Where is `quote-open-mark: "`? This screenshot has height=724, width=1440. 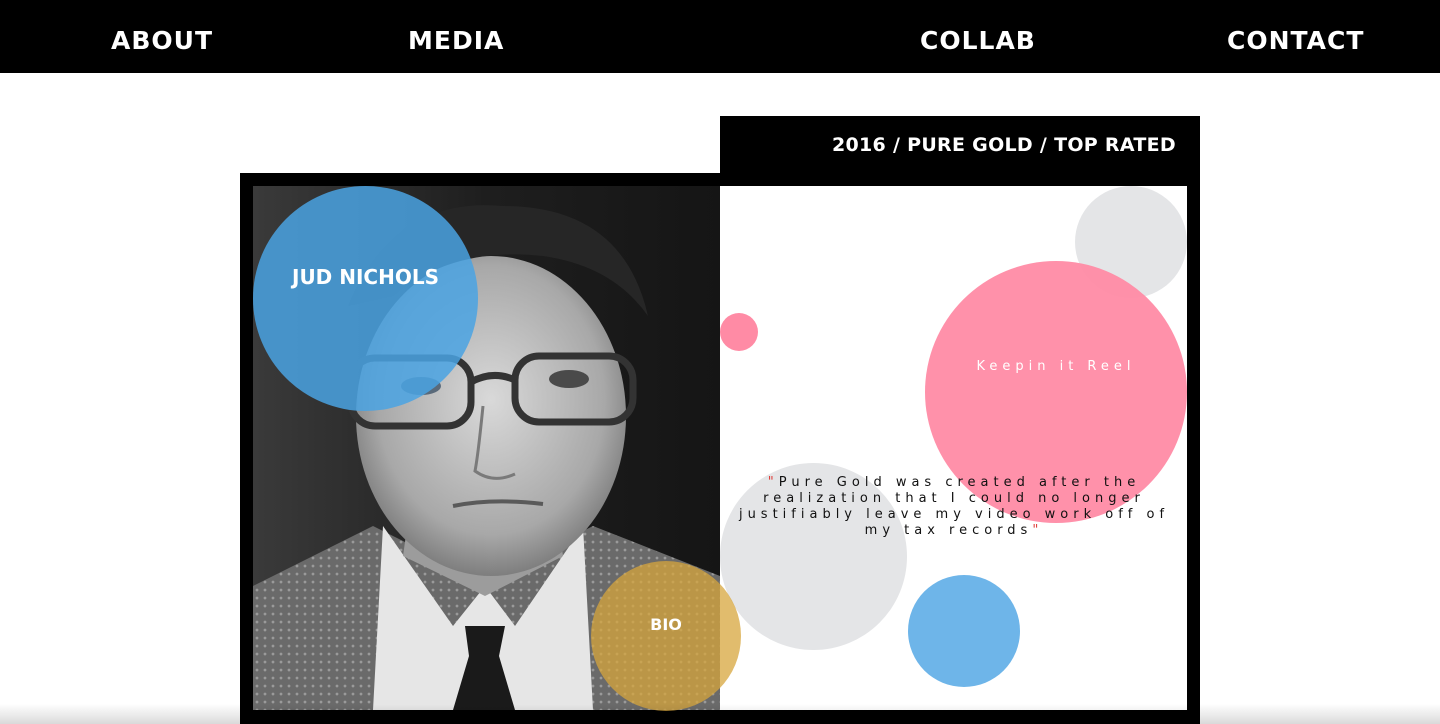 quote-open-mark: " is located at coordinates (773, 482).